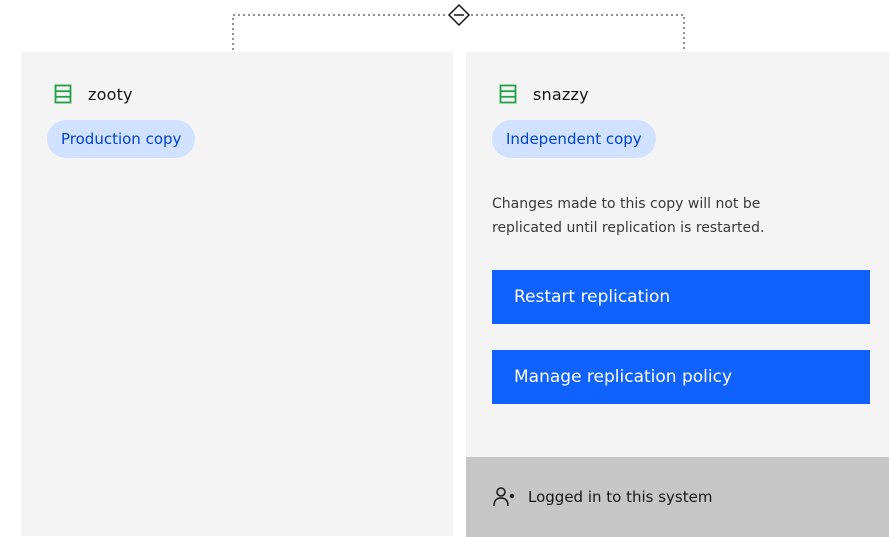 The image size is (889, 537). I want to click on restart-replication-button: Restart replication, so click(681, 297).